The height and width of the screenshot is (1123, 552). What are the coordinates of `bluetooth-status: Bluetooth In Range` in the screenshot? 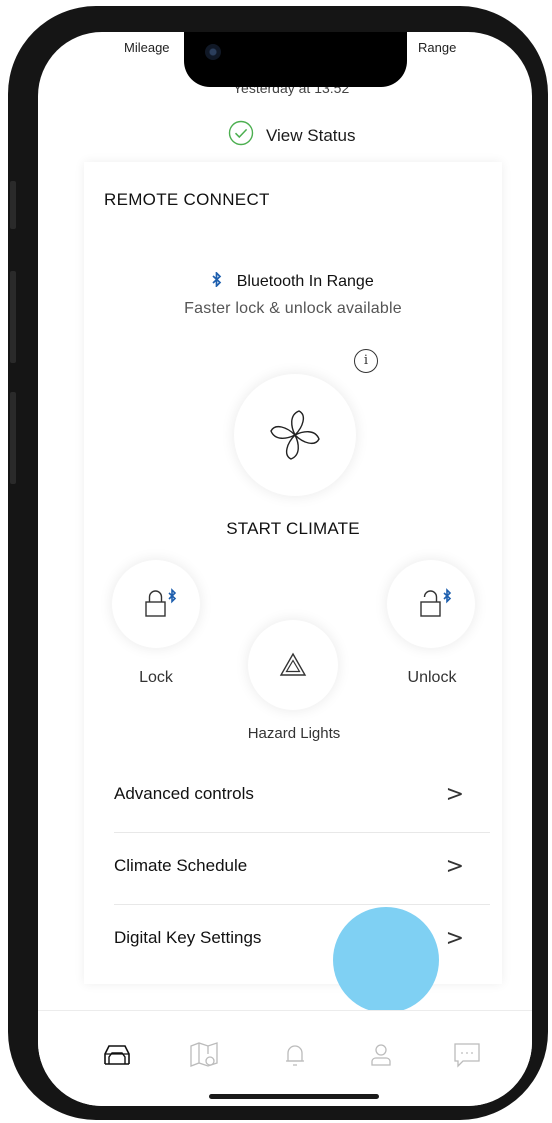 It's located at (293, 280).